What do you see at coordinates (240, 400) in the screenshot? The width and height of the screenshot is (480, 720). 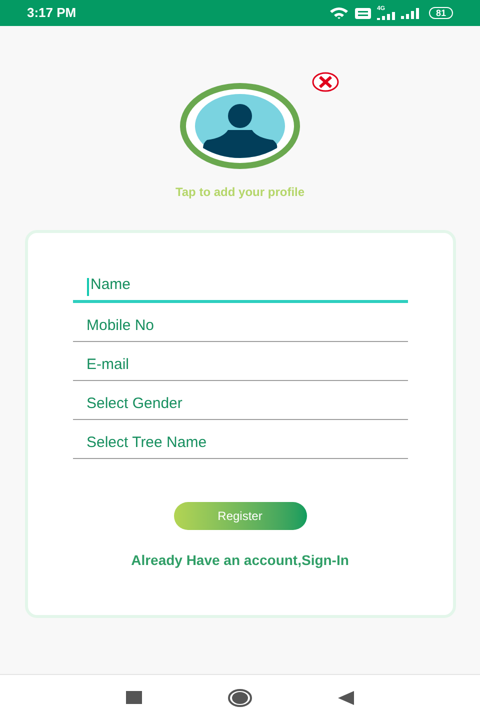 I see `input-field: Select Gender` at bounding box center [240, 400].